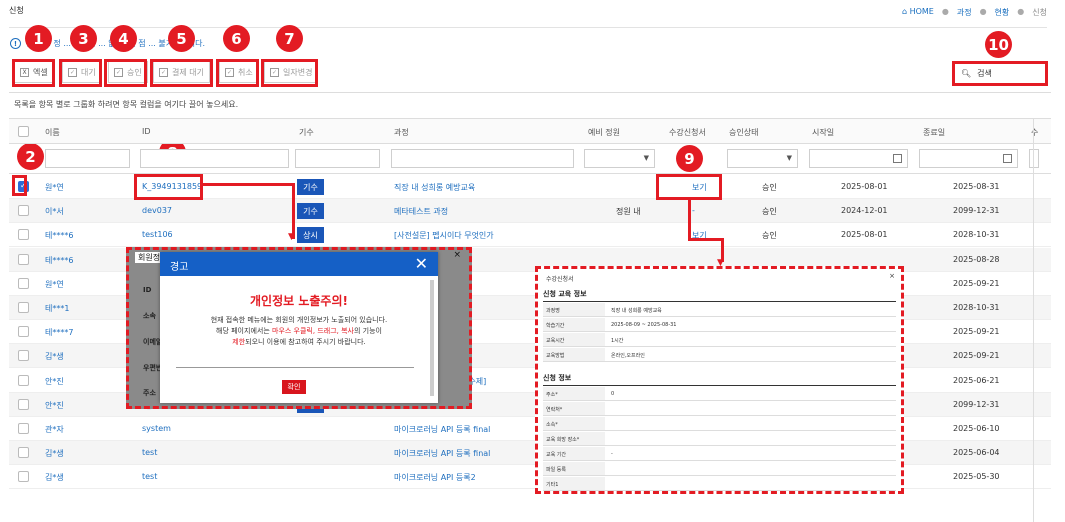 This screenshot has height=522, width=1065. Describe the element at coordinates (482, 158) in the screenshot. I see `filter-course-input` at that location.